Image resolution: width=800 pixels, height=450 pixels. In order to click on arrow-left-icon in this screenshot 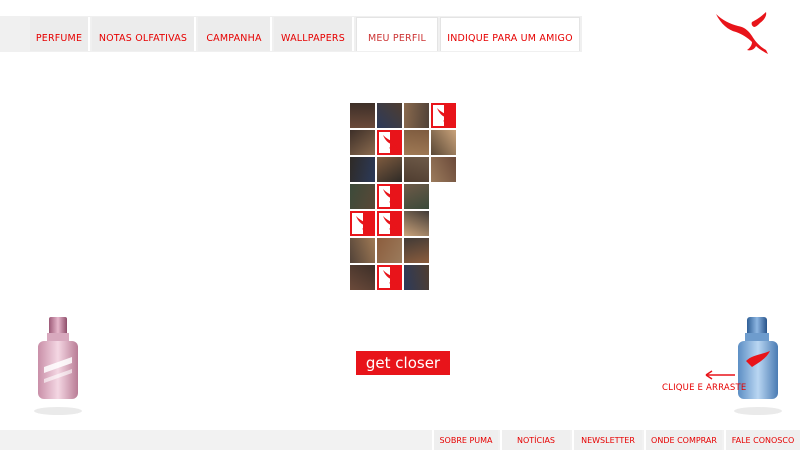, I will do `click(720, 375)`.